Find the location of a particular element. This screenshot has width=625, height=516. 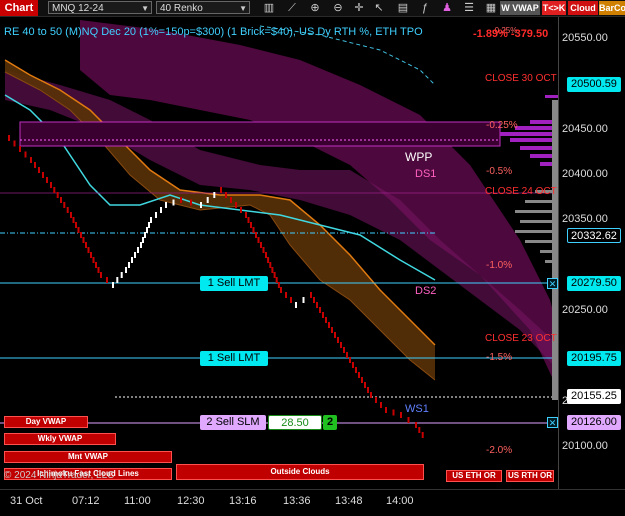

time-tick: 13:16 is located at coordinates (243, 501).